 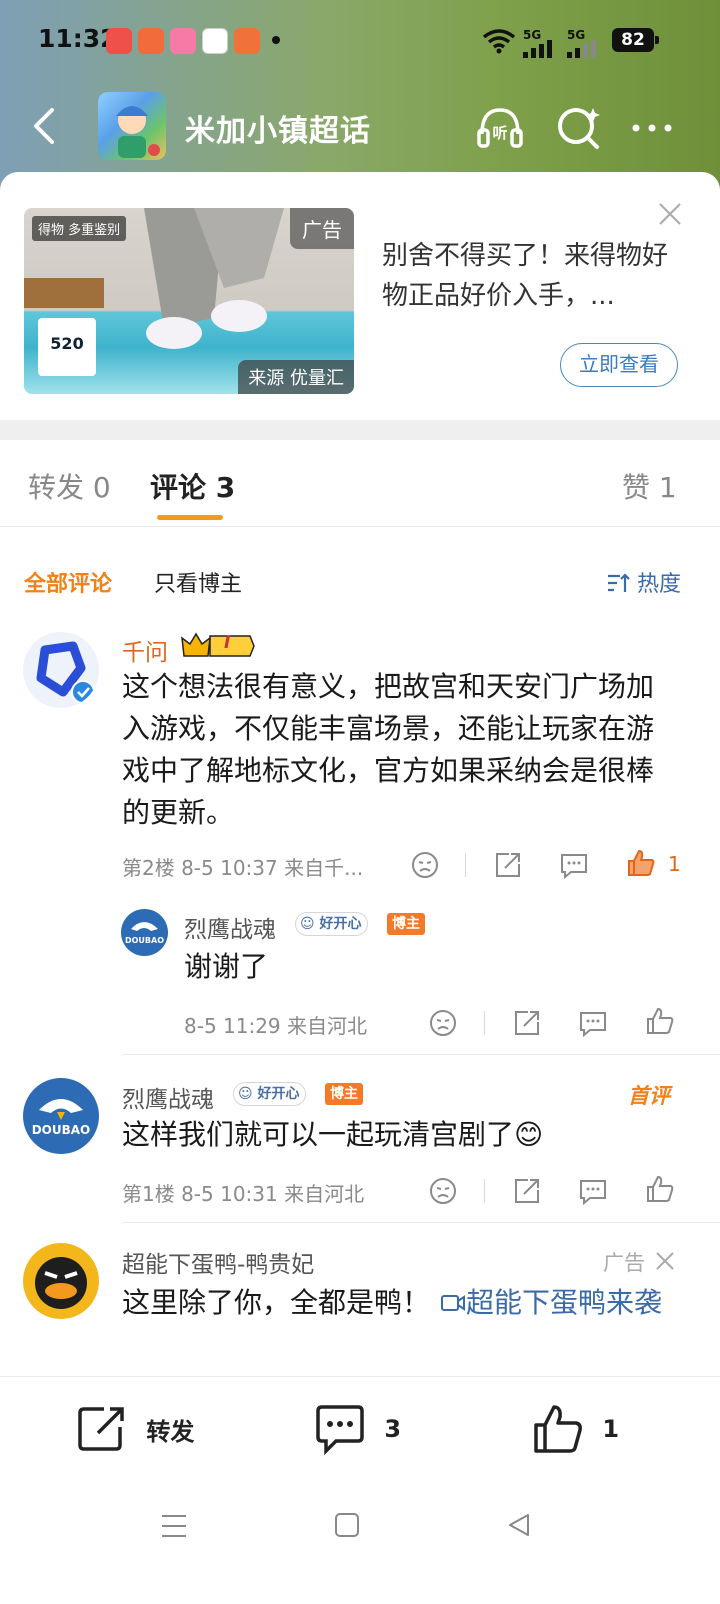 What do you see at coordinates (276, 40) in the screenshot?
I see `more-notifications-dot` at bounding box center [276, 40].